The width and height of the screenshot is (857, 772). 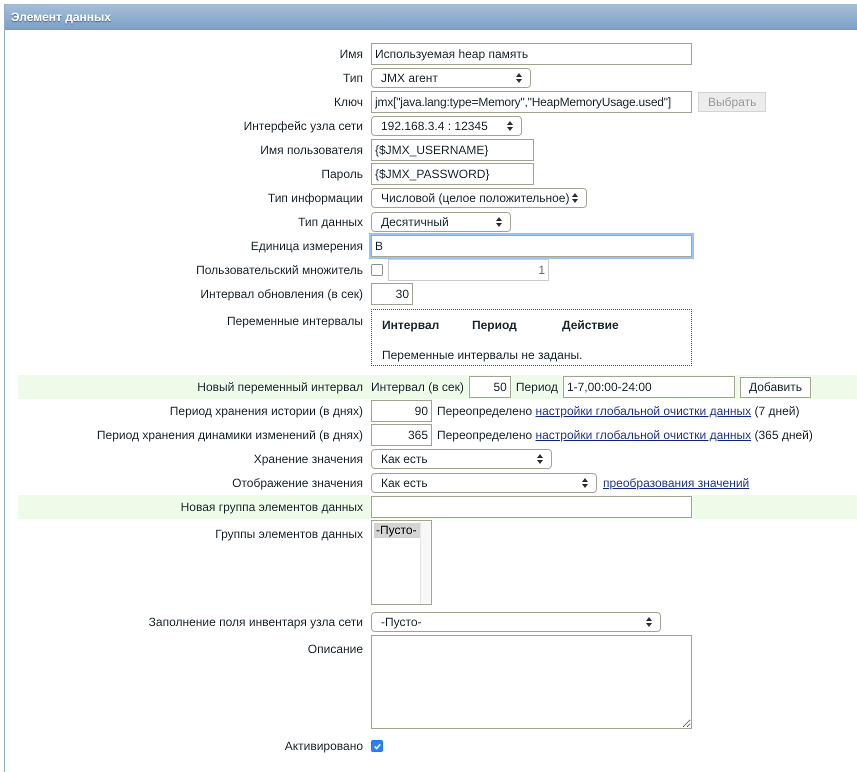 I want to click on field-label: Группы элементов данных, so click(x=289, y=534).